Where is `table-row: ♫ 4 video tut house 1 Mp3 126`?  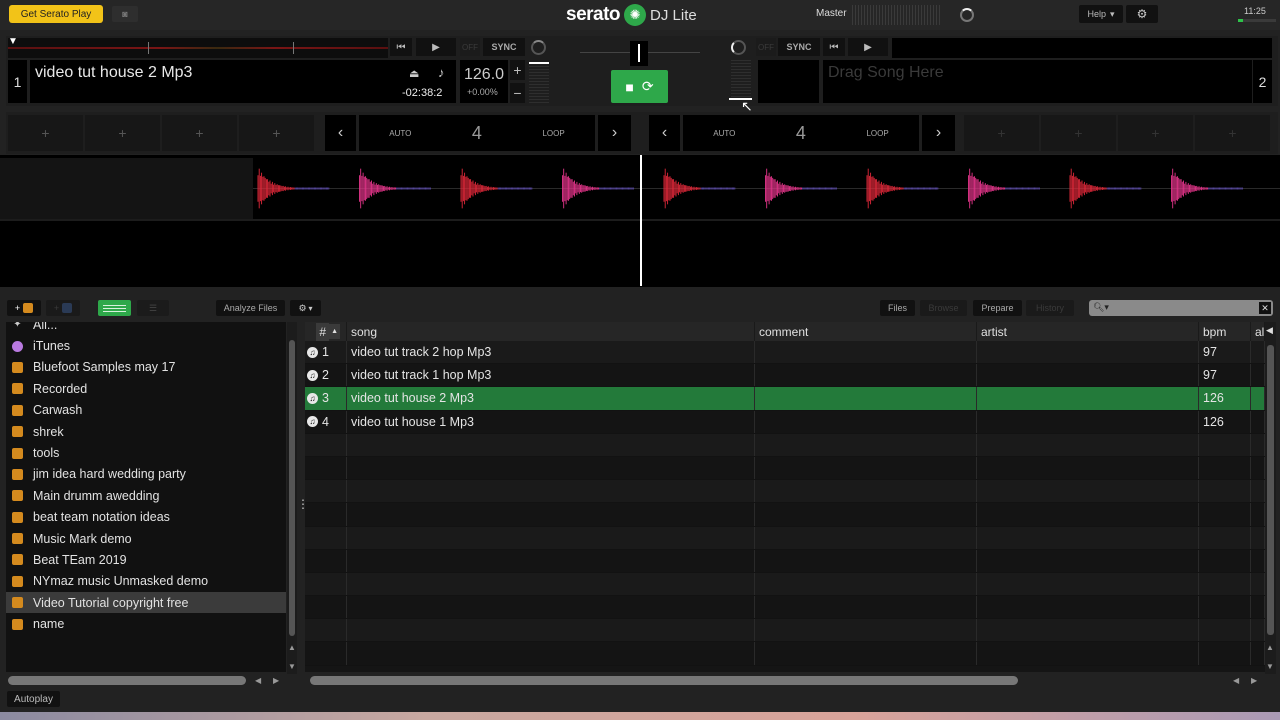
table-row: ♫ 4 video tut house 1 Mp3 126 is located at coordinates (785, 422).